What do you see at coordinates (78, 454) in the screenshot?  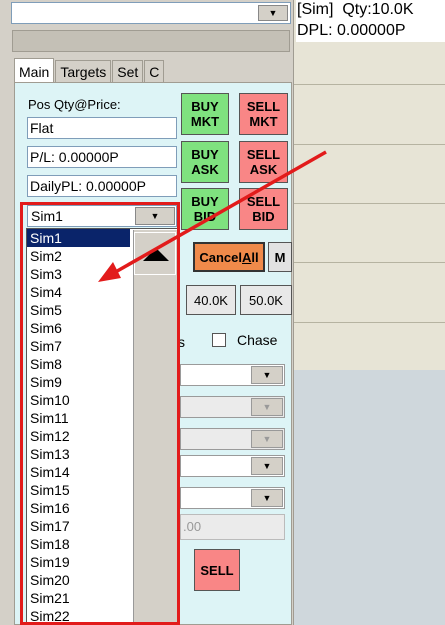 I see `dropdown-item: Sim13` at bounding box center [78, 454].